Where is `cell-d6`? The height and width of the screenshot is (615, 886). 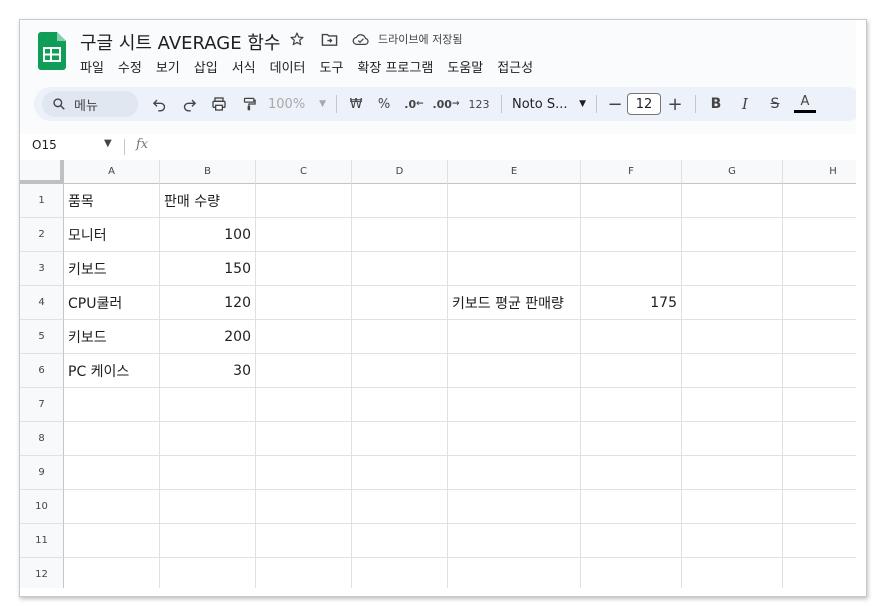
cell-d6 is located at coordinates (400, 371).